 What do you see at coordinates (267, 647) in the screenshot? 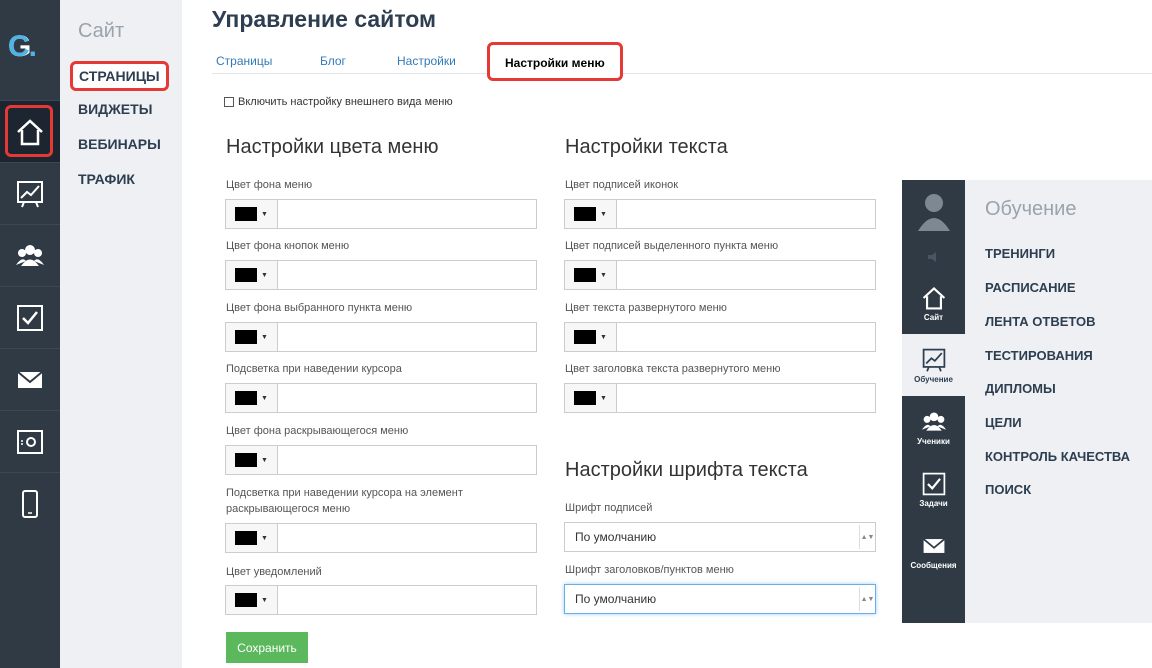
I see `save-button: Сохранить` at bounding box center [267, 647].